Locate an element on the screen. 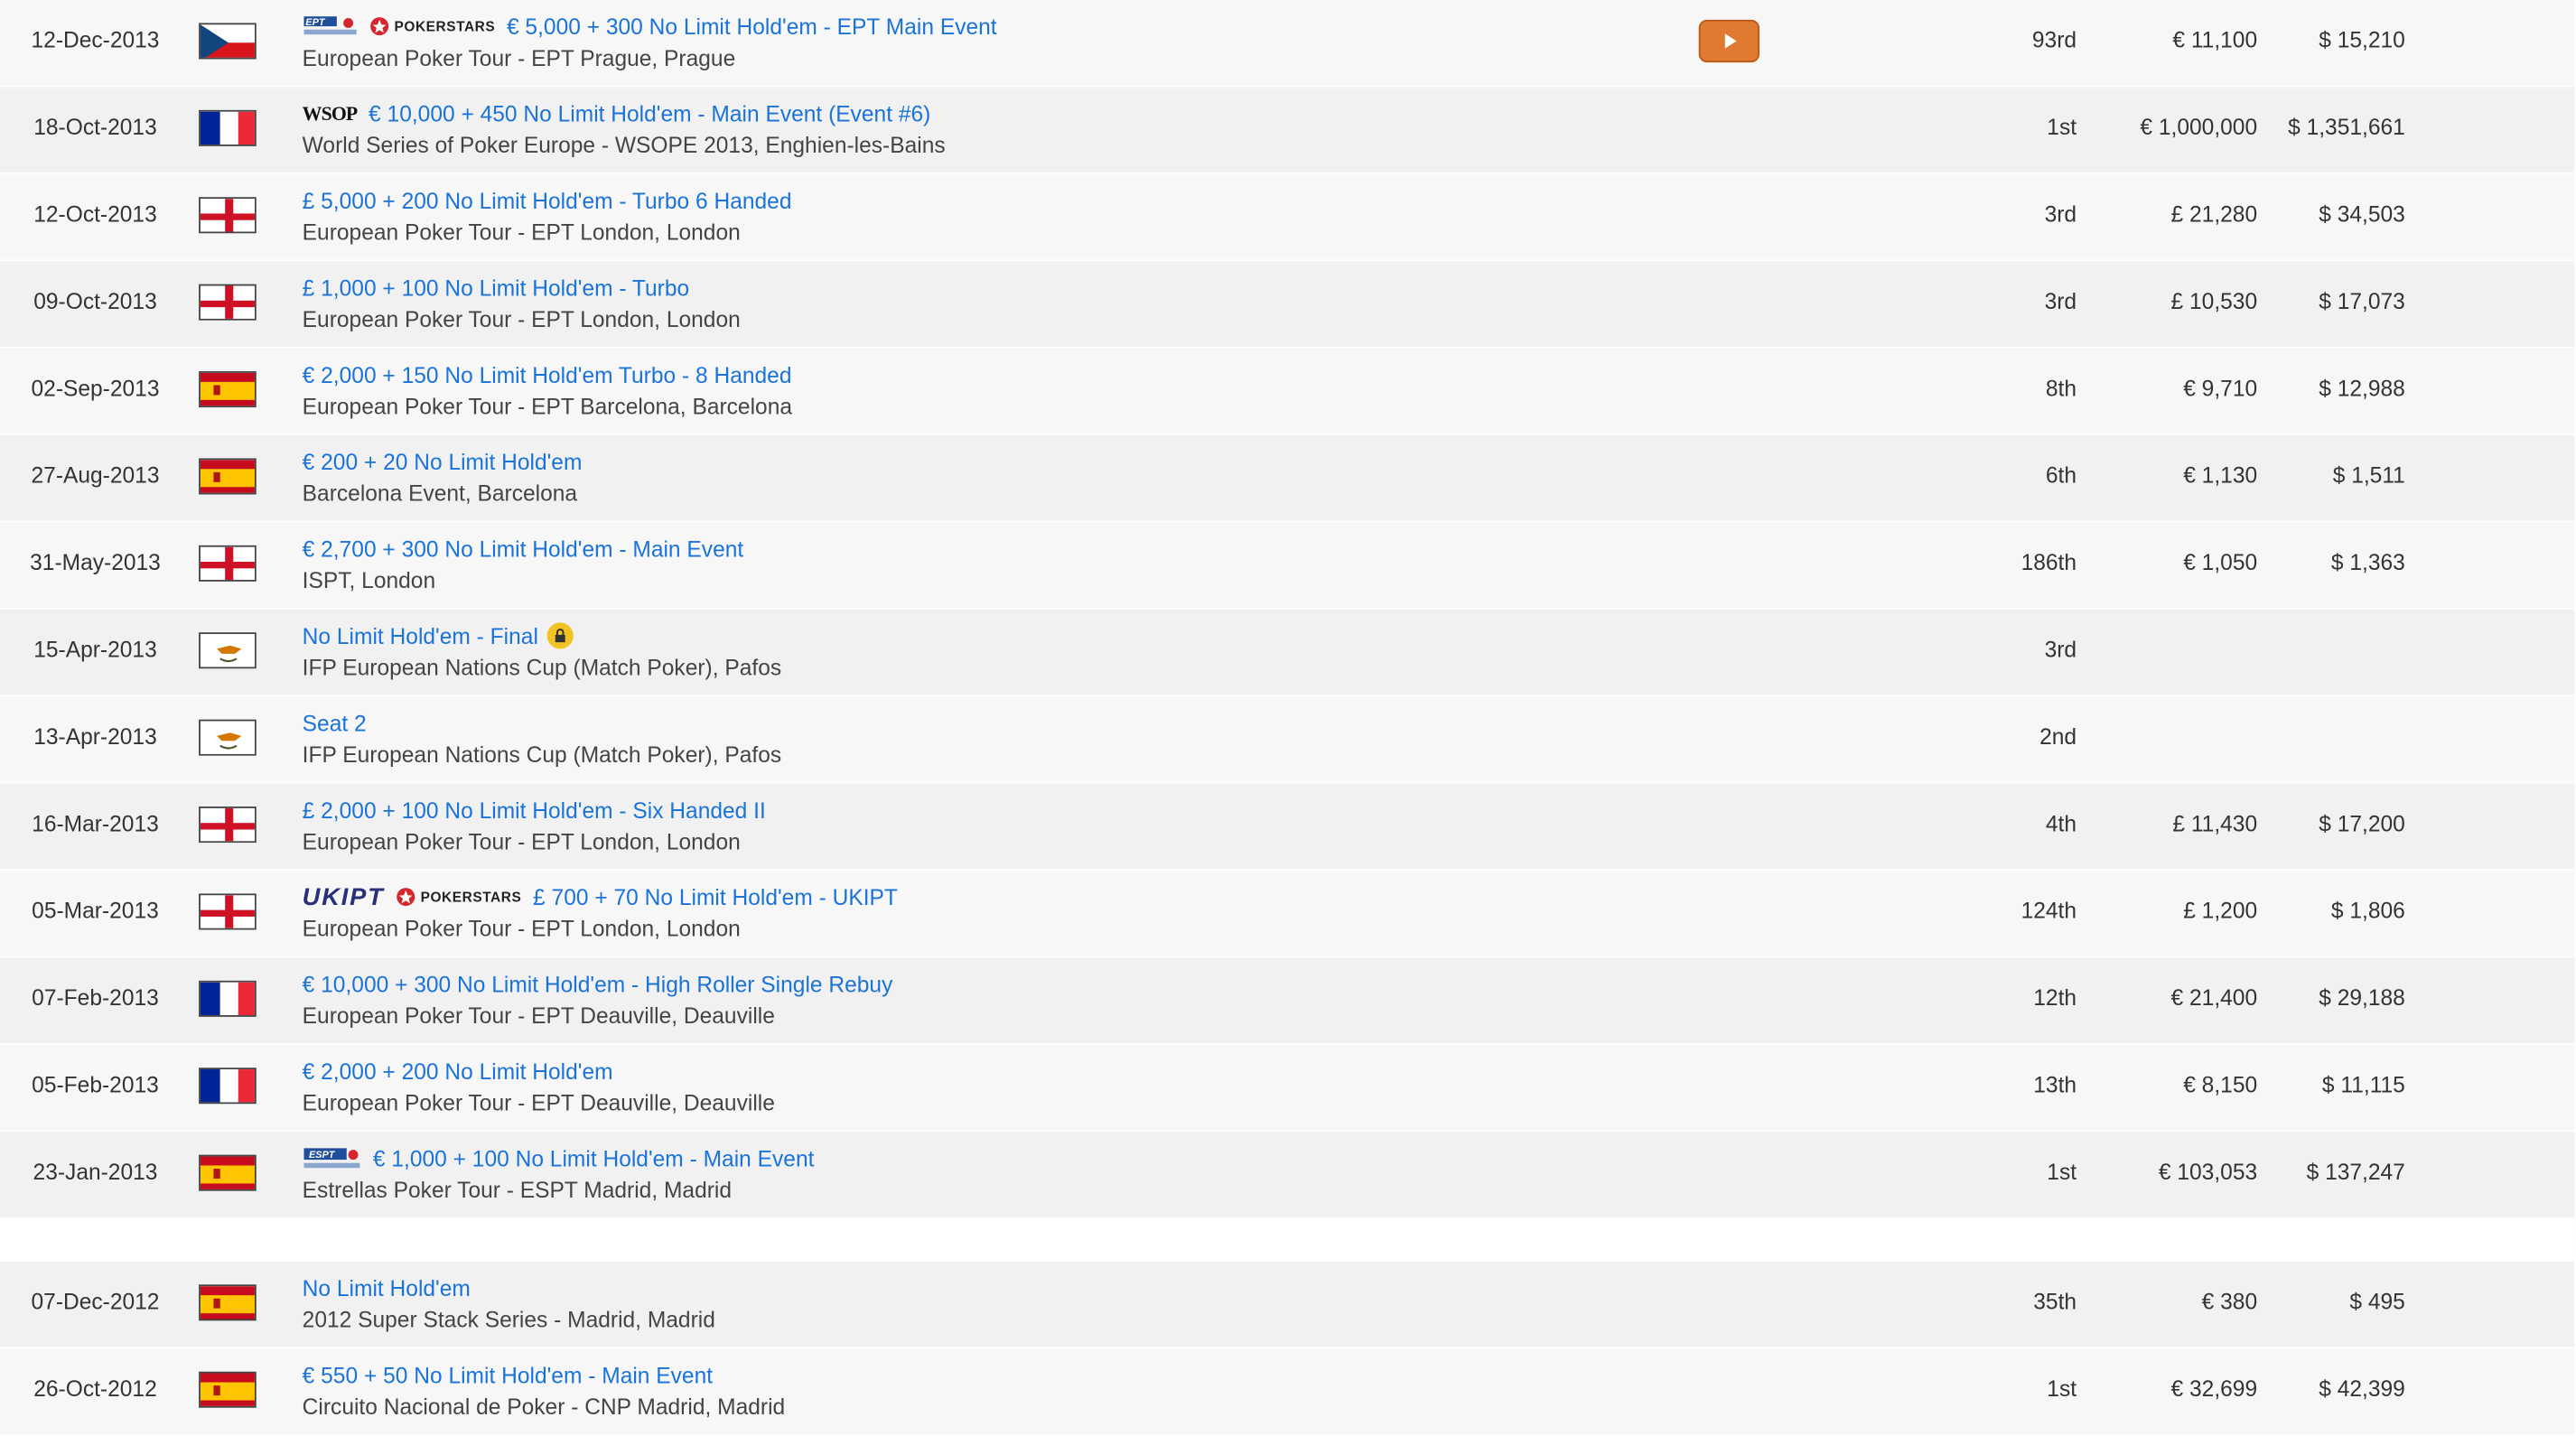 The width and height of the screenshot is (2576, 1436). event-link: No Limit Hold'em is located at coordinates (387, 1287).